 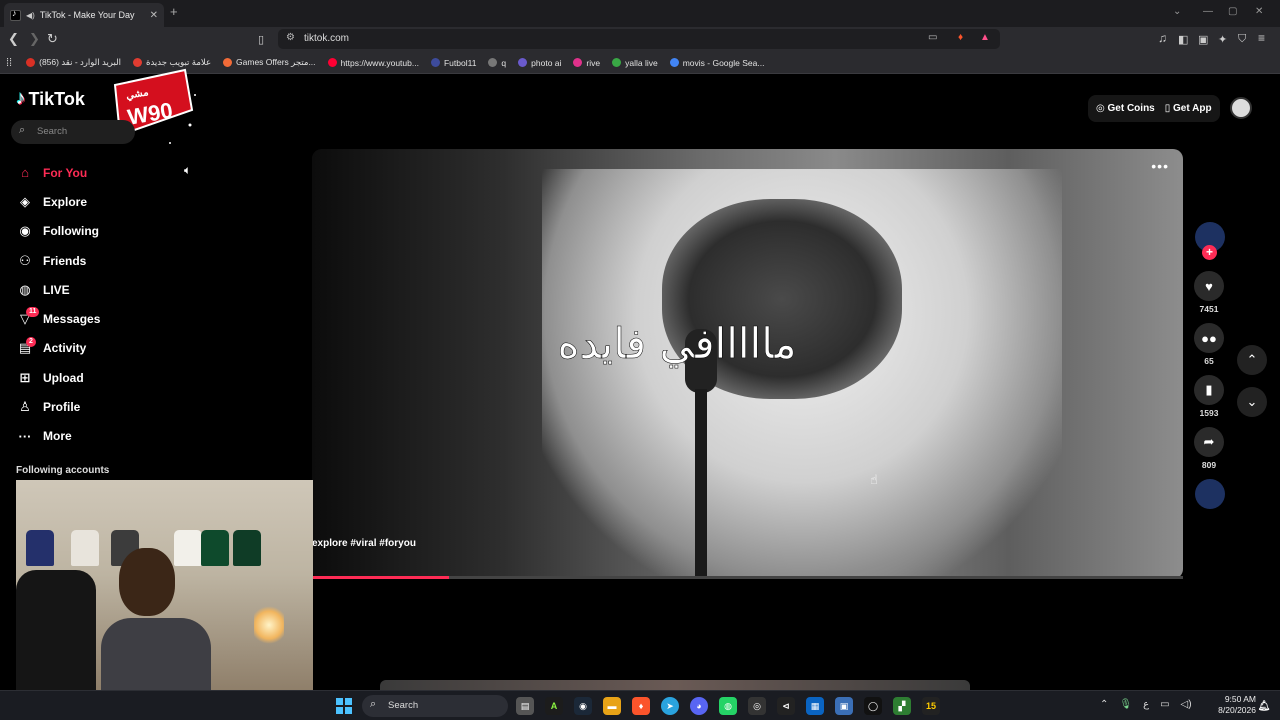 I want to click on media-icon: ♫, so click(x=1162, y=38).